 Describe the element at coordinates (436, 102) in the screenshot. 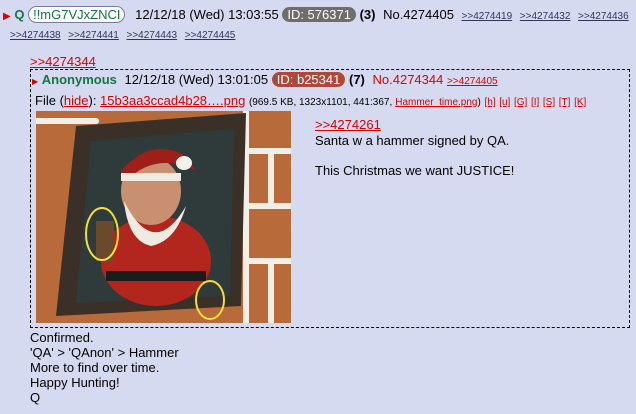

I see `file-orig-name: Hammer_time.png` at that location.